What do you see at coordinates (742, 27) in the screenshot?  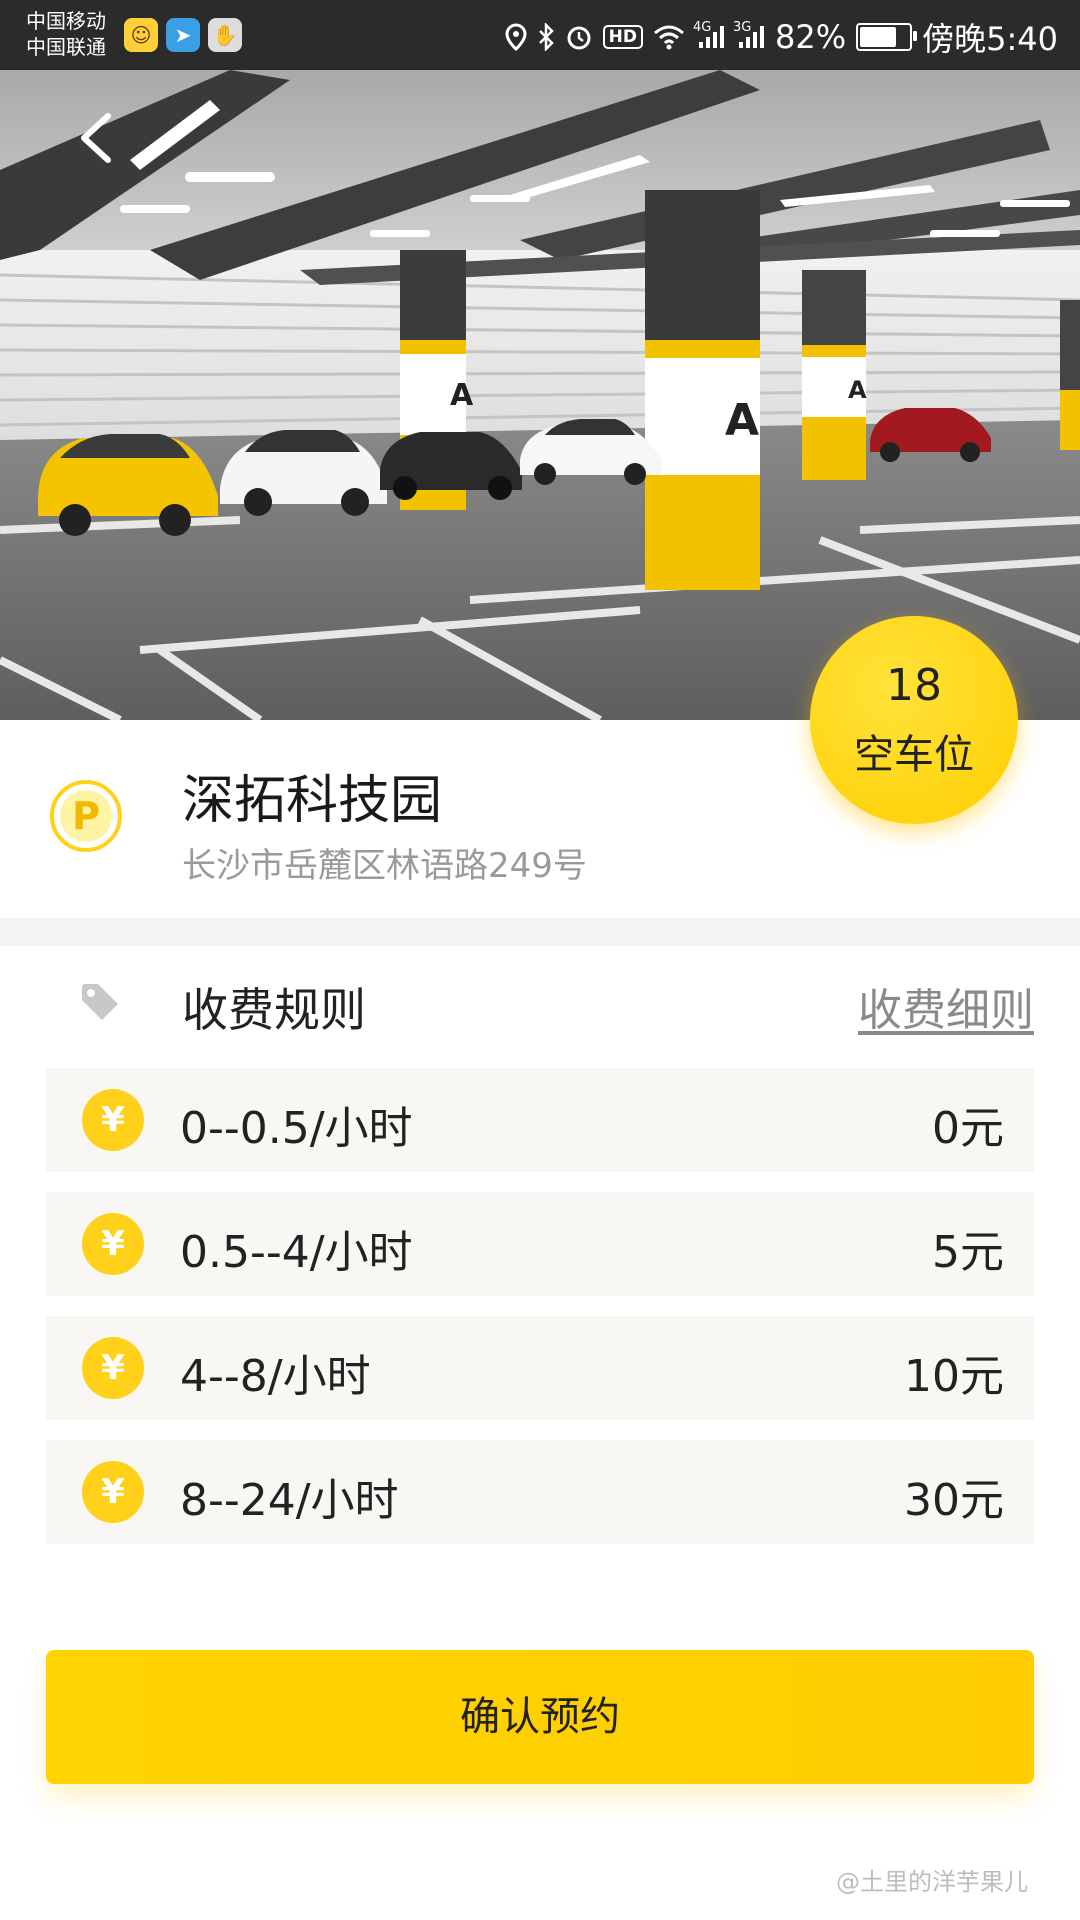 I see `network-type: 3G` at bounding box center [742, 27].